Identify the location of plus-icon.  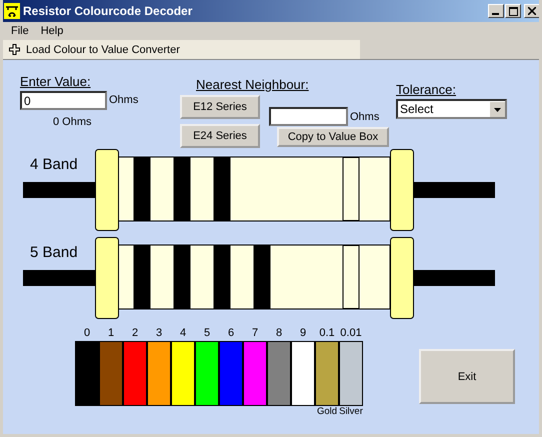
(14, 49).